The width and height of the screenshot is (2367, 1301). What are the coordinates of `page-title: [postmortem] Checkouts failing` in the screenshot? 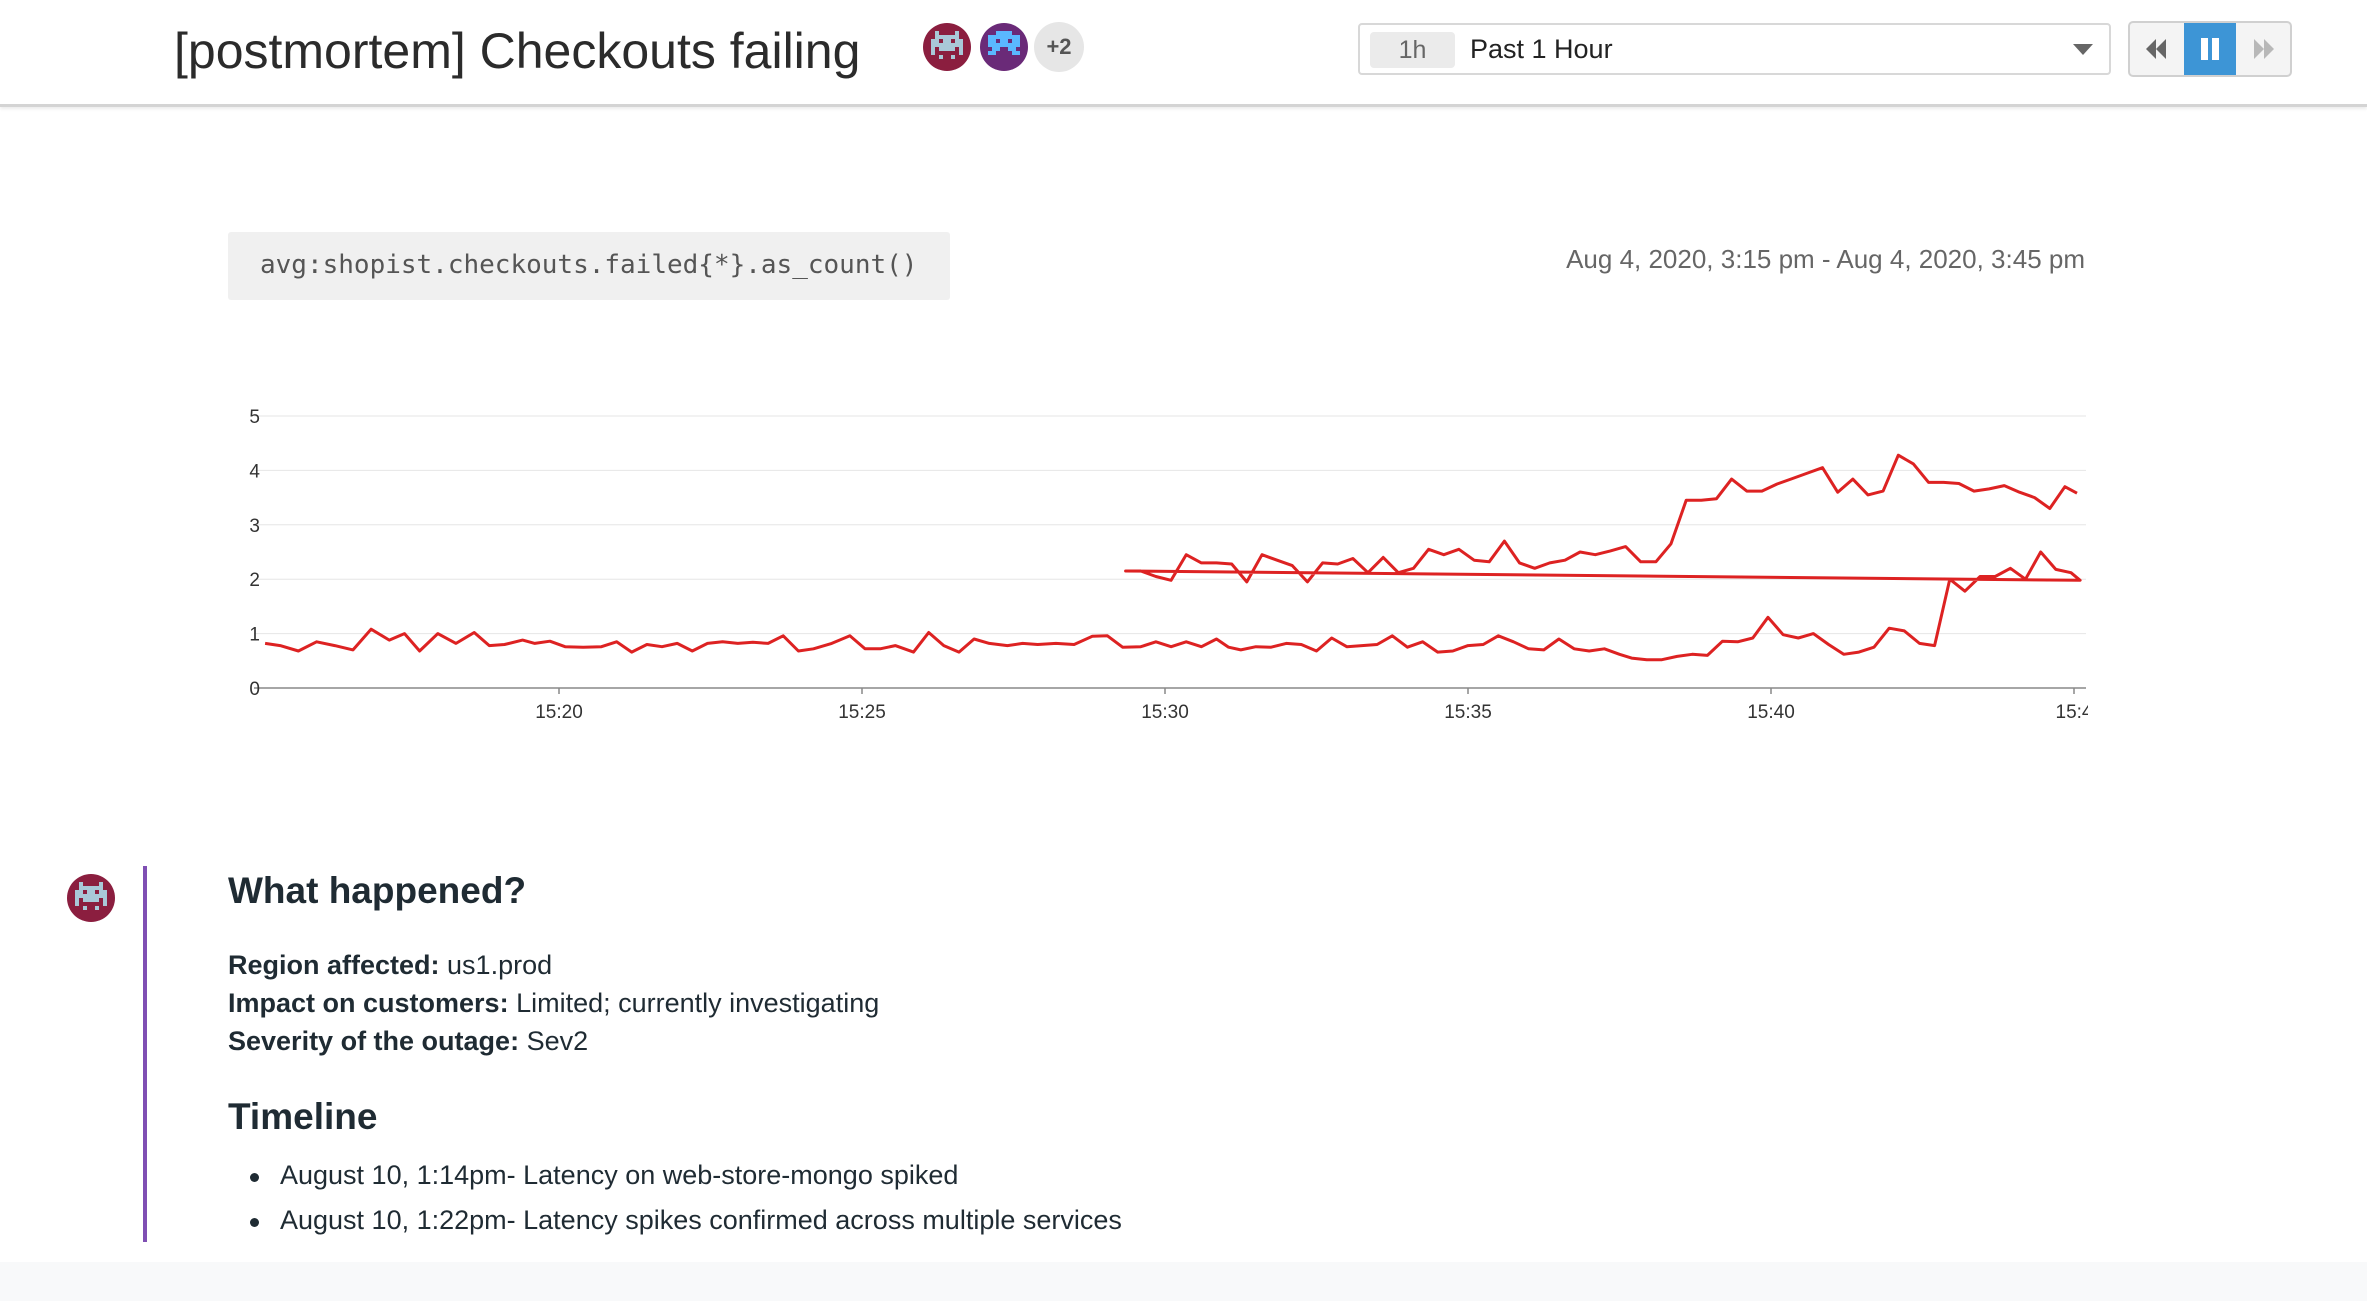 It's located at (517, 51).